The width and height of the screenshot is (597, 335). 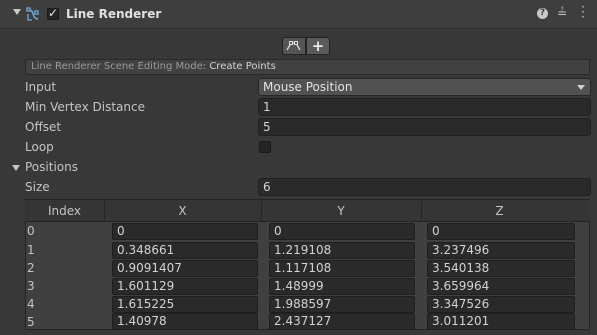 What do you see at coordinates (501, 231) in the screenshot?
I see `position-z-field: 0` at bounding box center [501, 231].